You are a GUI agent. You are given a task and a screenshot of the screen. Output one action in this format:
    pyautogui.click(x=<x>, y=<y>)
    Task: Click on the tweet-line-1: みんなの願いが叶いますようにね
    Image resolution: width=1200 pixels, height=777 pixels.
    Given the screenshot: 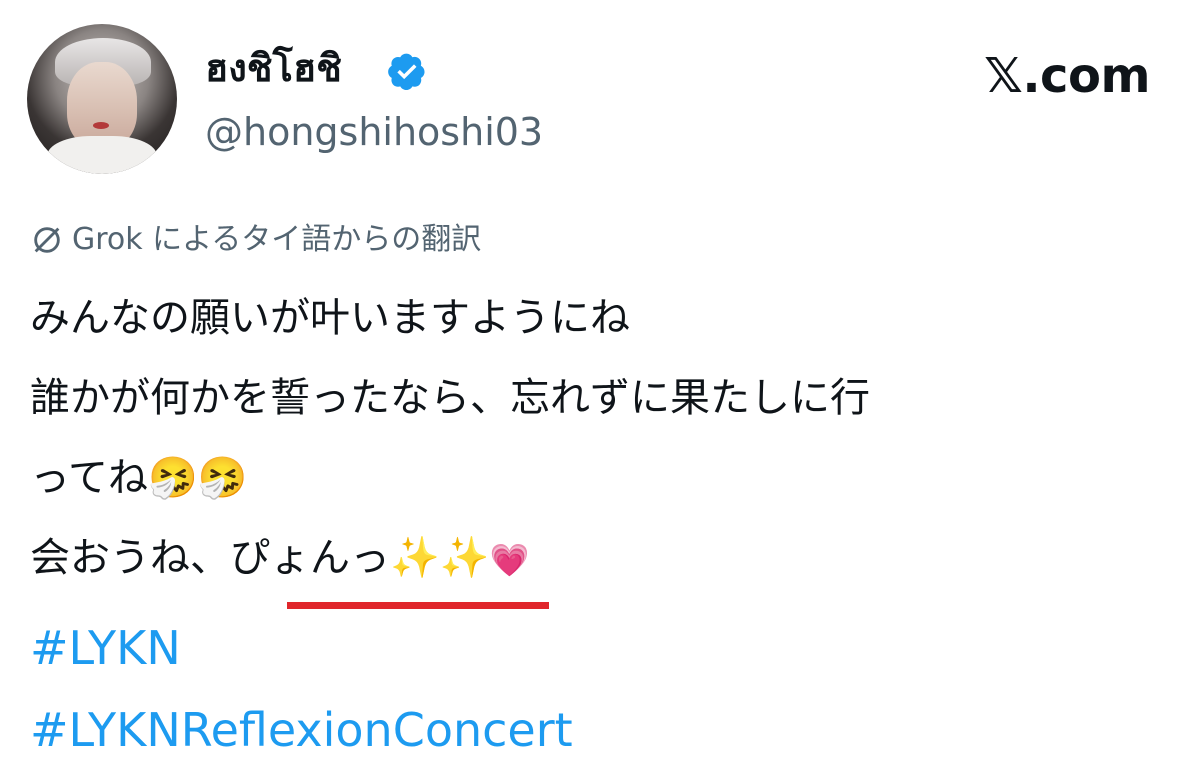 What is the action you would take?
    pyautogui.click(x=330, y=318)
    